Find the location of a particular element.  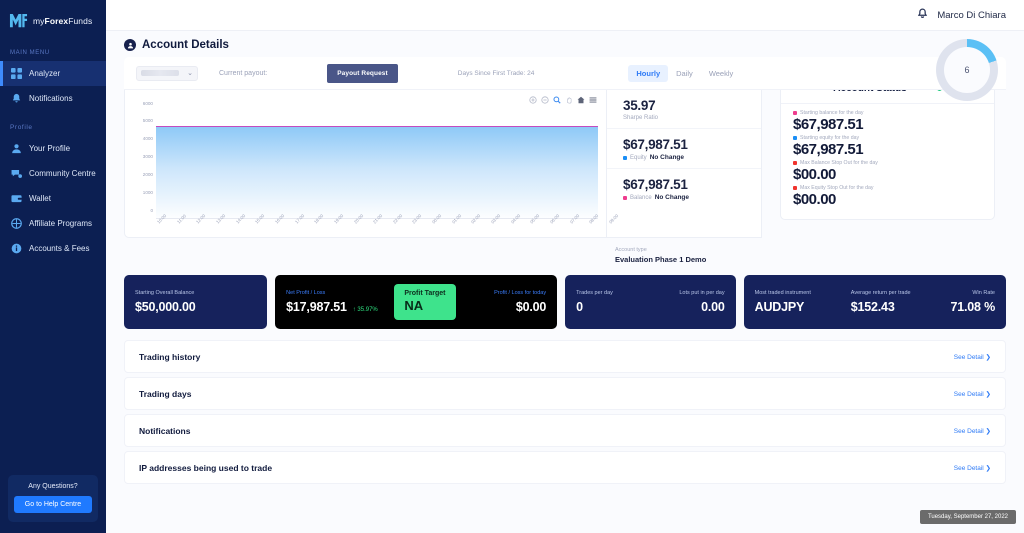

sidebar-item-label: Affiliate Programs is located at coordinates (60, 223).